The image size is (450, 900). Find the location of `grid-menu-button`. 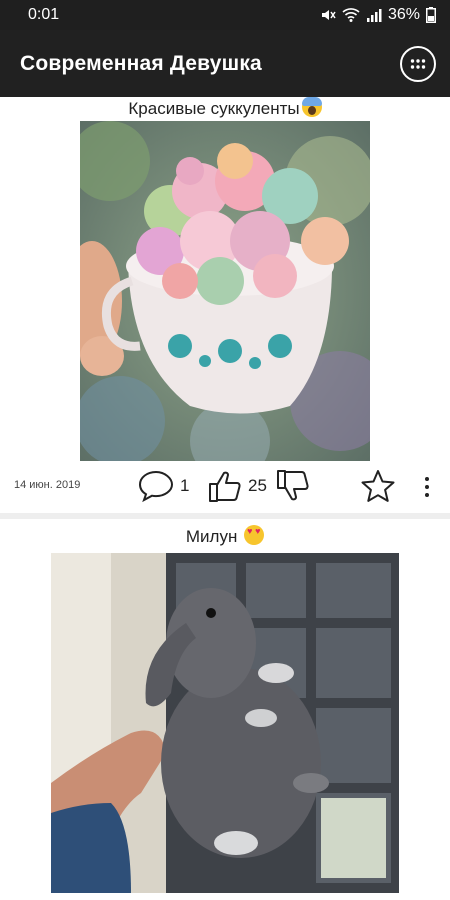

grid-menu-button is located at coordinates (418, 63).